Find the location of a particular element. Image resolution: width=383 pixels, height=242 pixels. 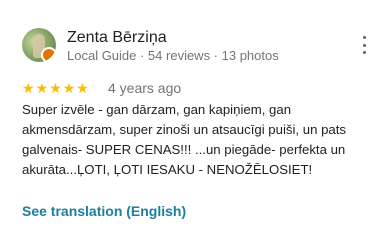

star-rating: ★ ★ ★ ★ ★ is located at coordinates (55, 88).